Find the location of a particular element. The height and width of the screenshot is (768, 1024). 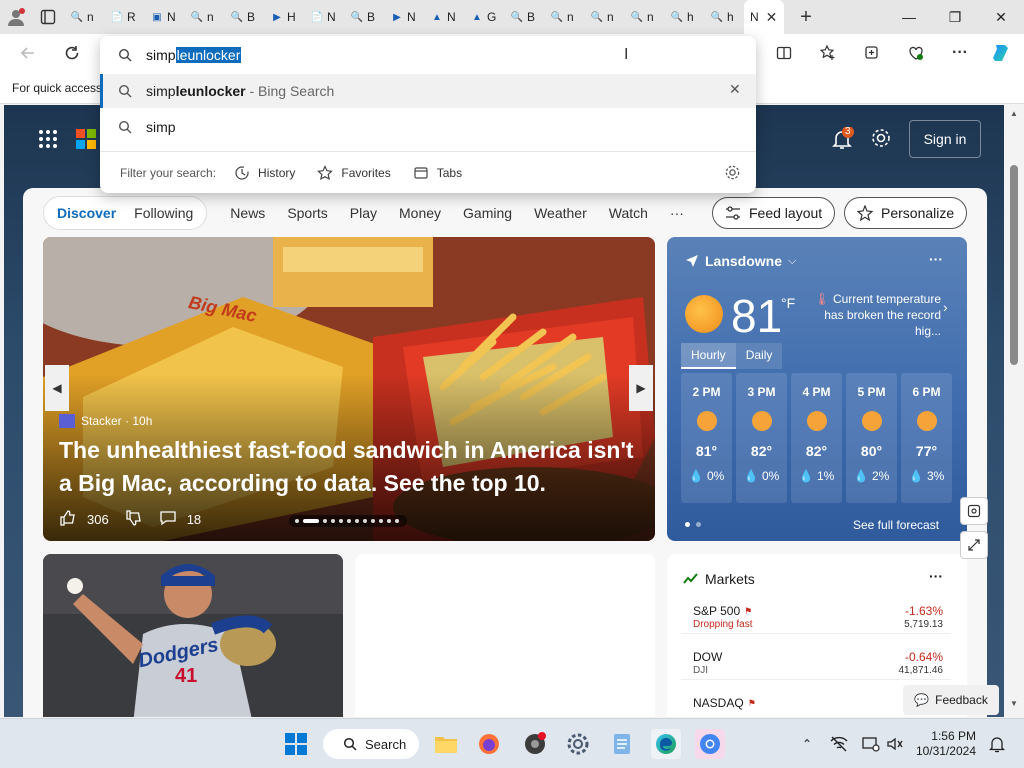

nav-news: News is located at coordinates (247, 213).